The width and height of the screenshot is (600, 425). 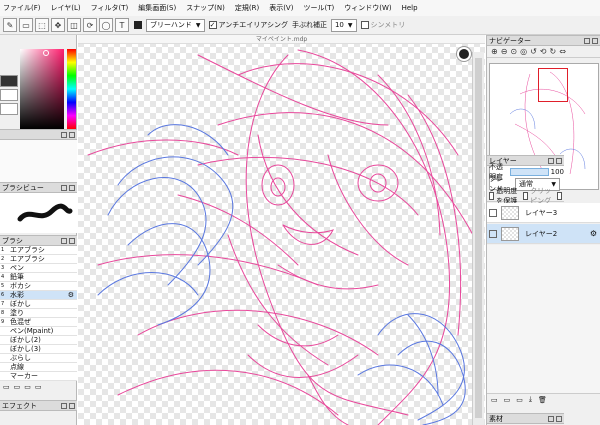 I want to click on scrollbar-thumb, so click(x=478, y=238).